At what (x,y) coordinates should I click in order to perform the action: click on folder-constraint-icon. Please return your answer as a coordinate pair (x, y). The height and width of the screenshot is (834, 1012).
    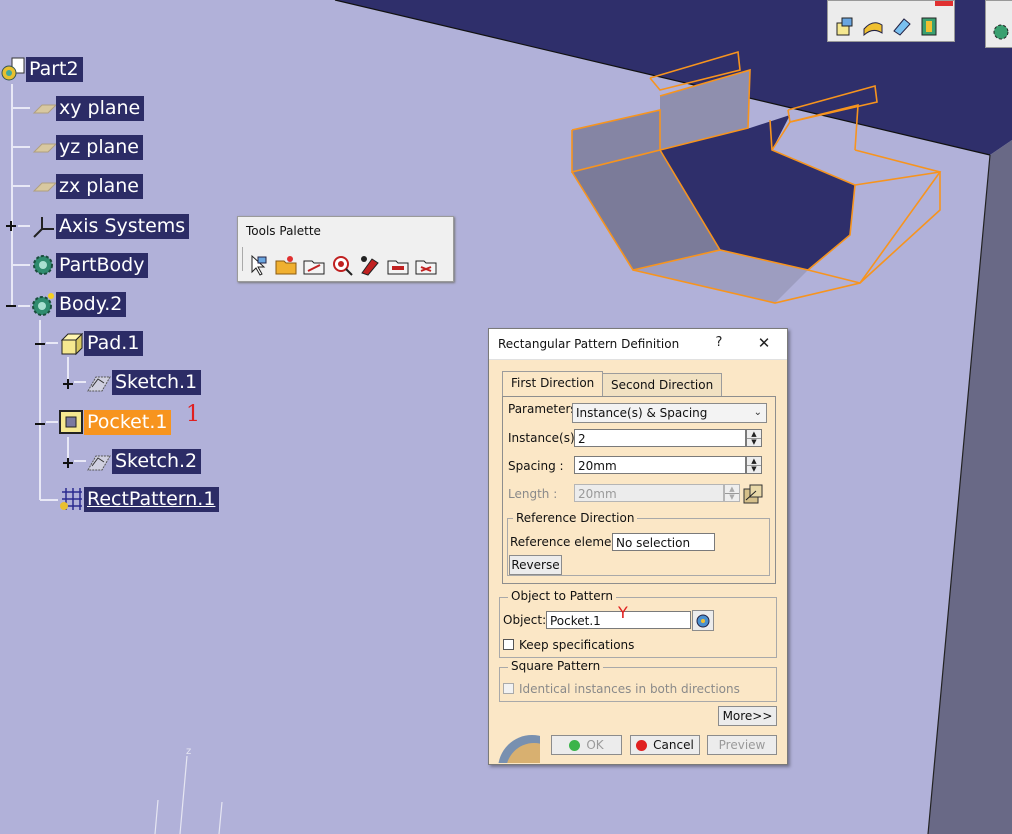
    Looking at the image, I should click on (426, 265).